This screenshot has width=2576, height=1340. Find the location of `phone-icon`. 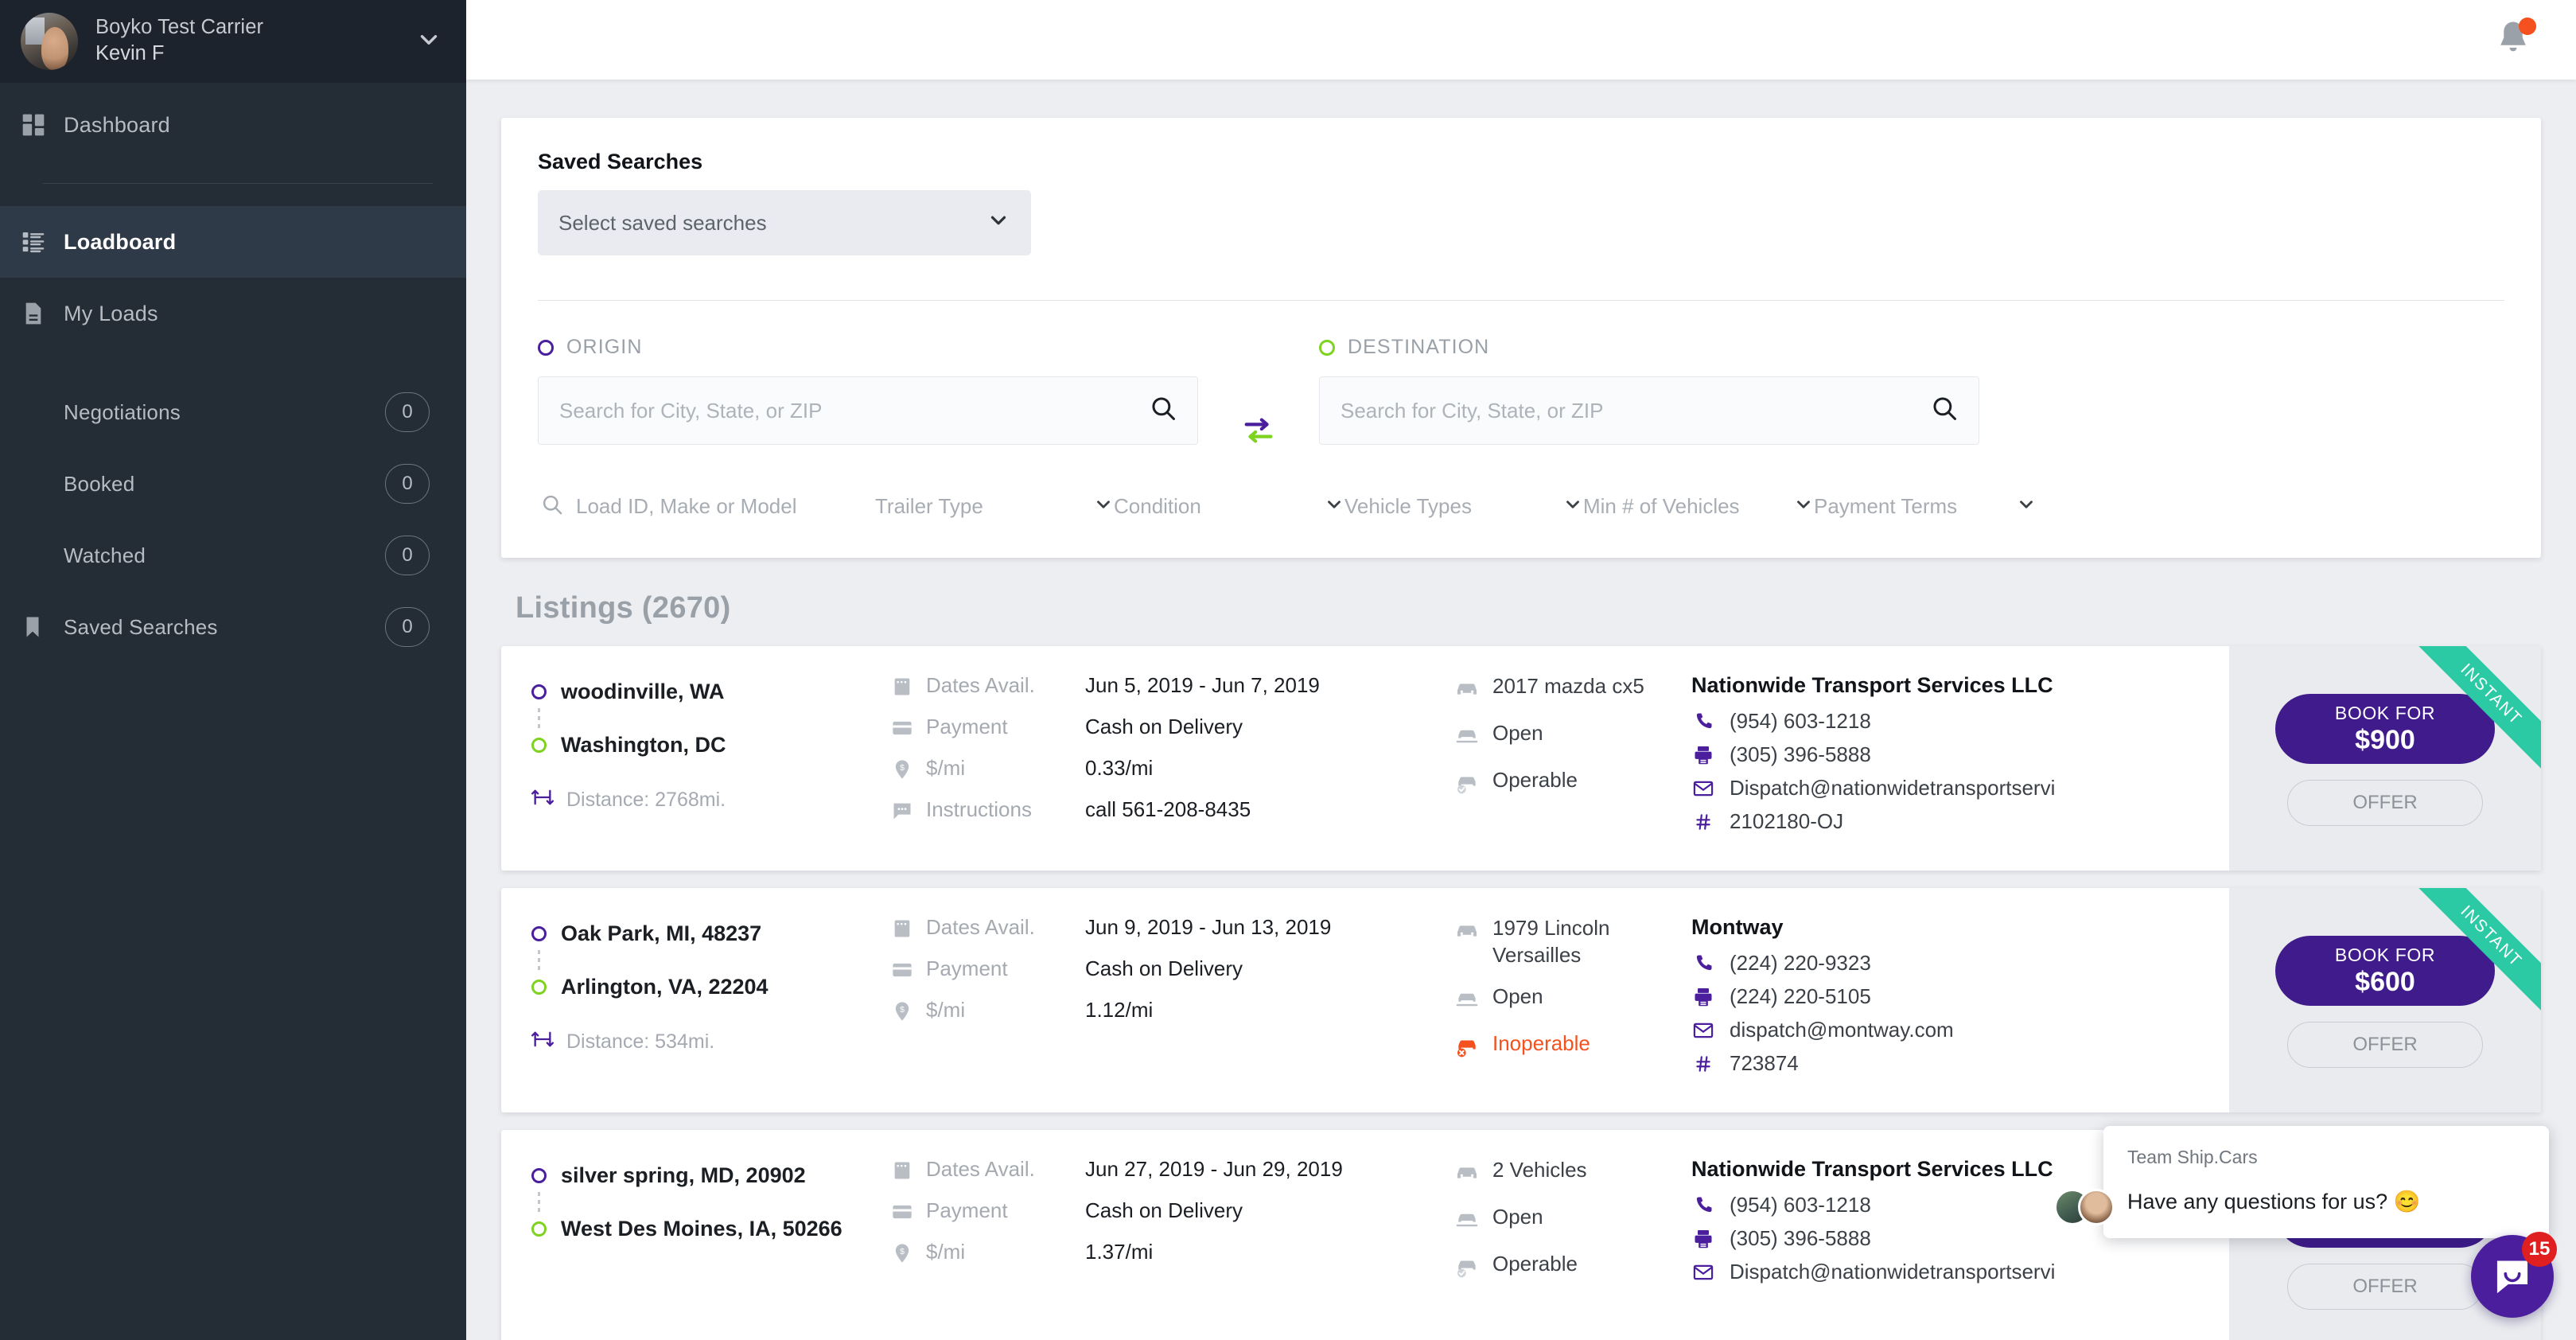

phone-icon is located at coordinates (1703, 963).